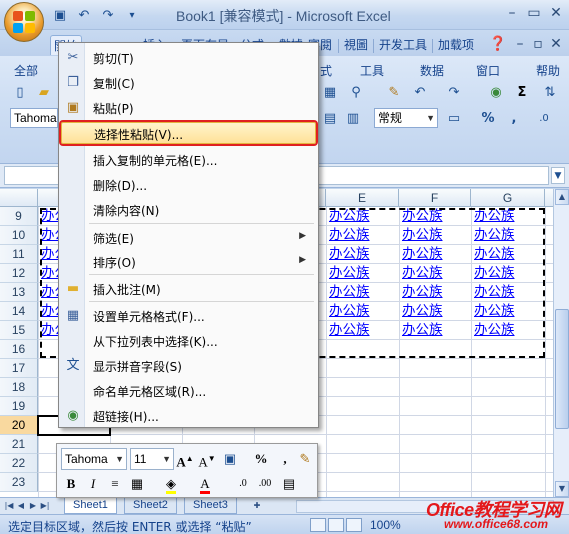  Describe the element at coordinates (207, 459) in the screenshot. I see `shrink-font-icon: A▼` at that location.